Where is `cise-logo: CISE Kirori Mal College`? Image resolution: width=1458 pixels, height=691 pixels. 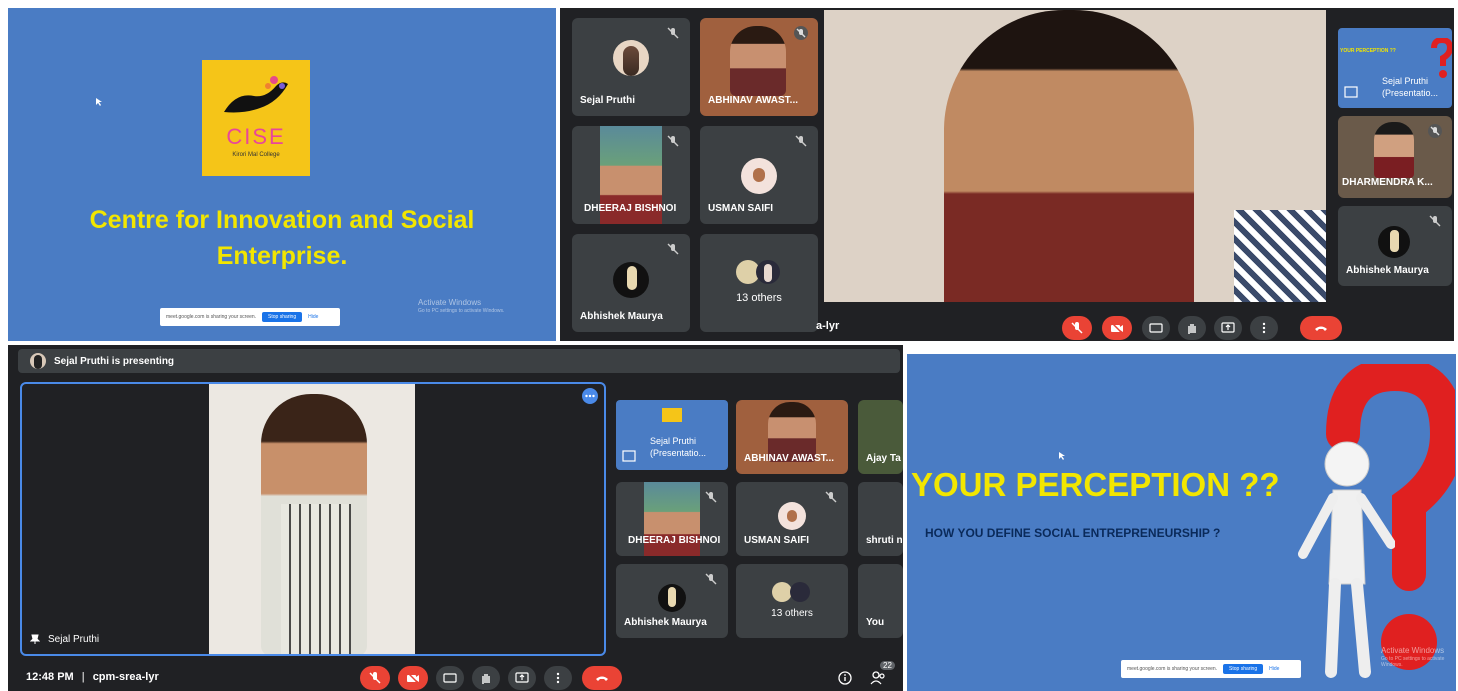 cise-logo: CISE Kirori Mal College is located at coordinates (256, 118).